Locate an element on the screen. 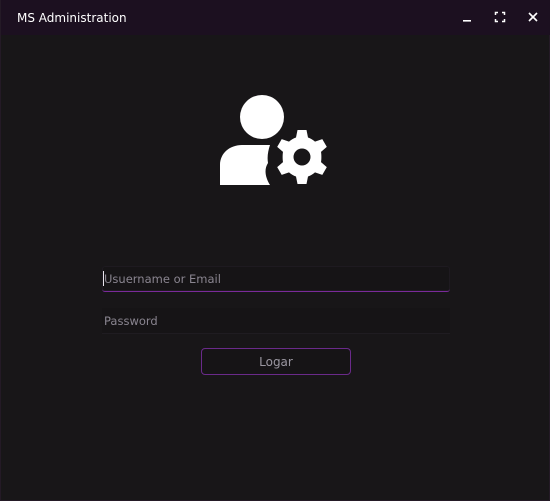 The width and height of the screenshot is (550, 501). maximize-button is located at coordinates (500, 17).